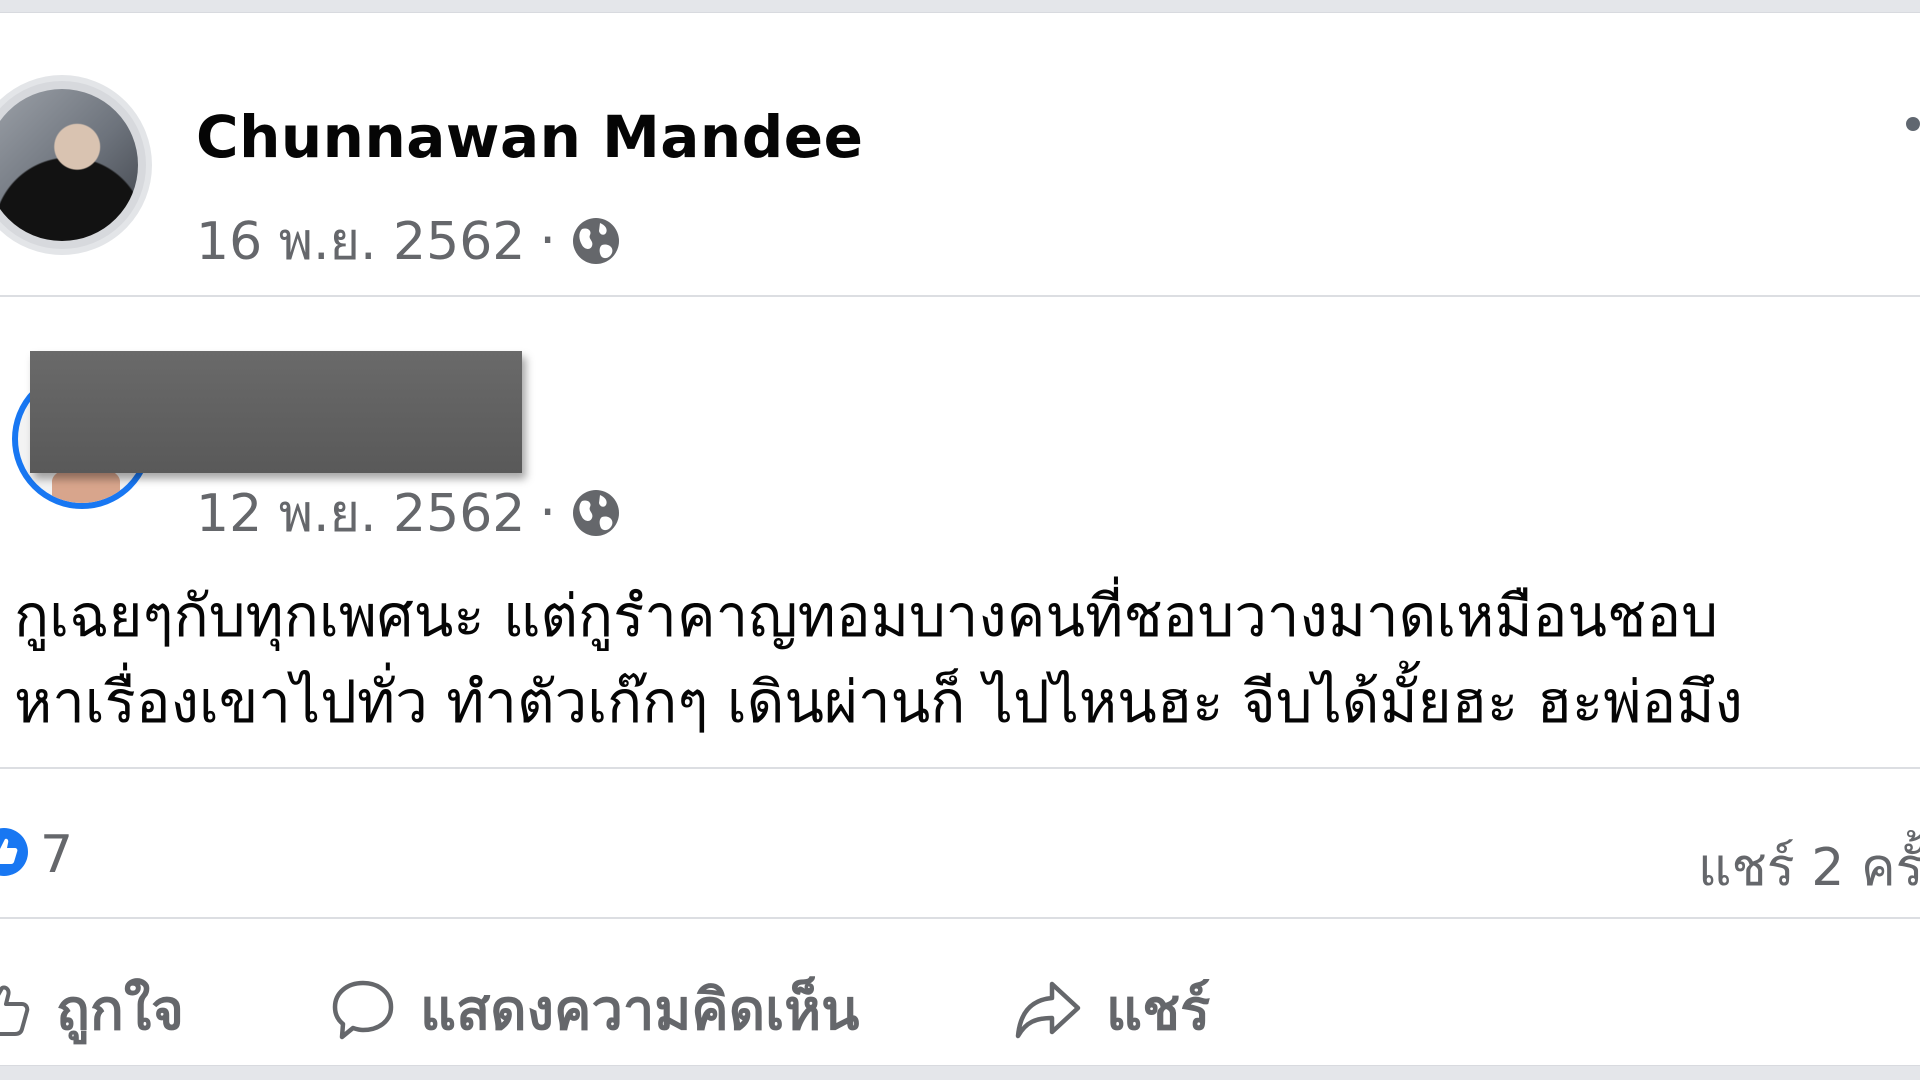  What do you see at coordinates (14, 852) in the screenshot?
I see `like-reaction-icon` at bounding box center [14, 852].